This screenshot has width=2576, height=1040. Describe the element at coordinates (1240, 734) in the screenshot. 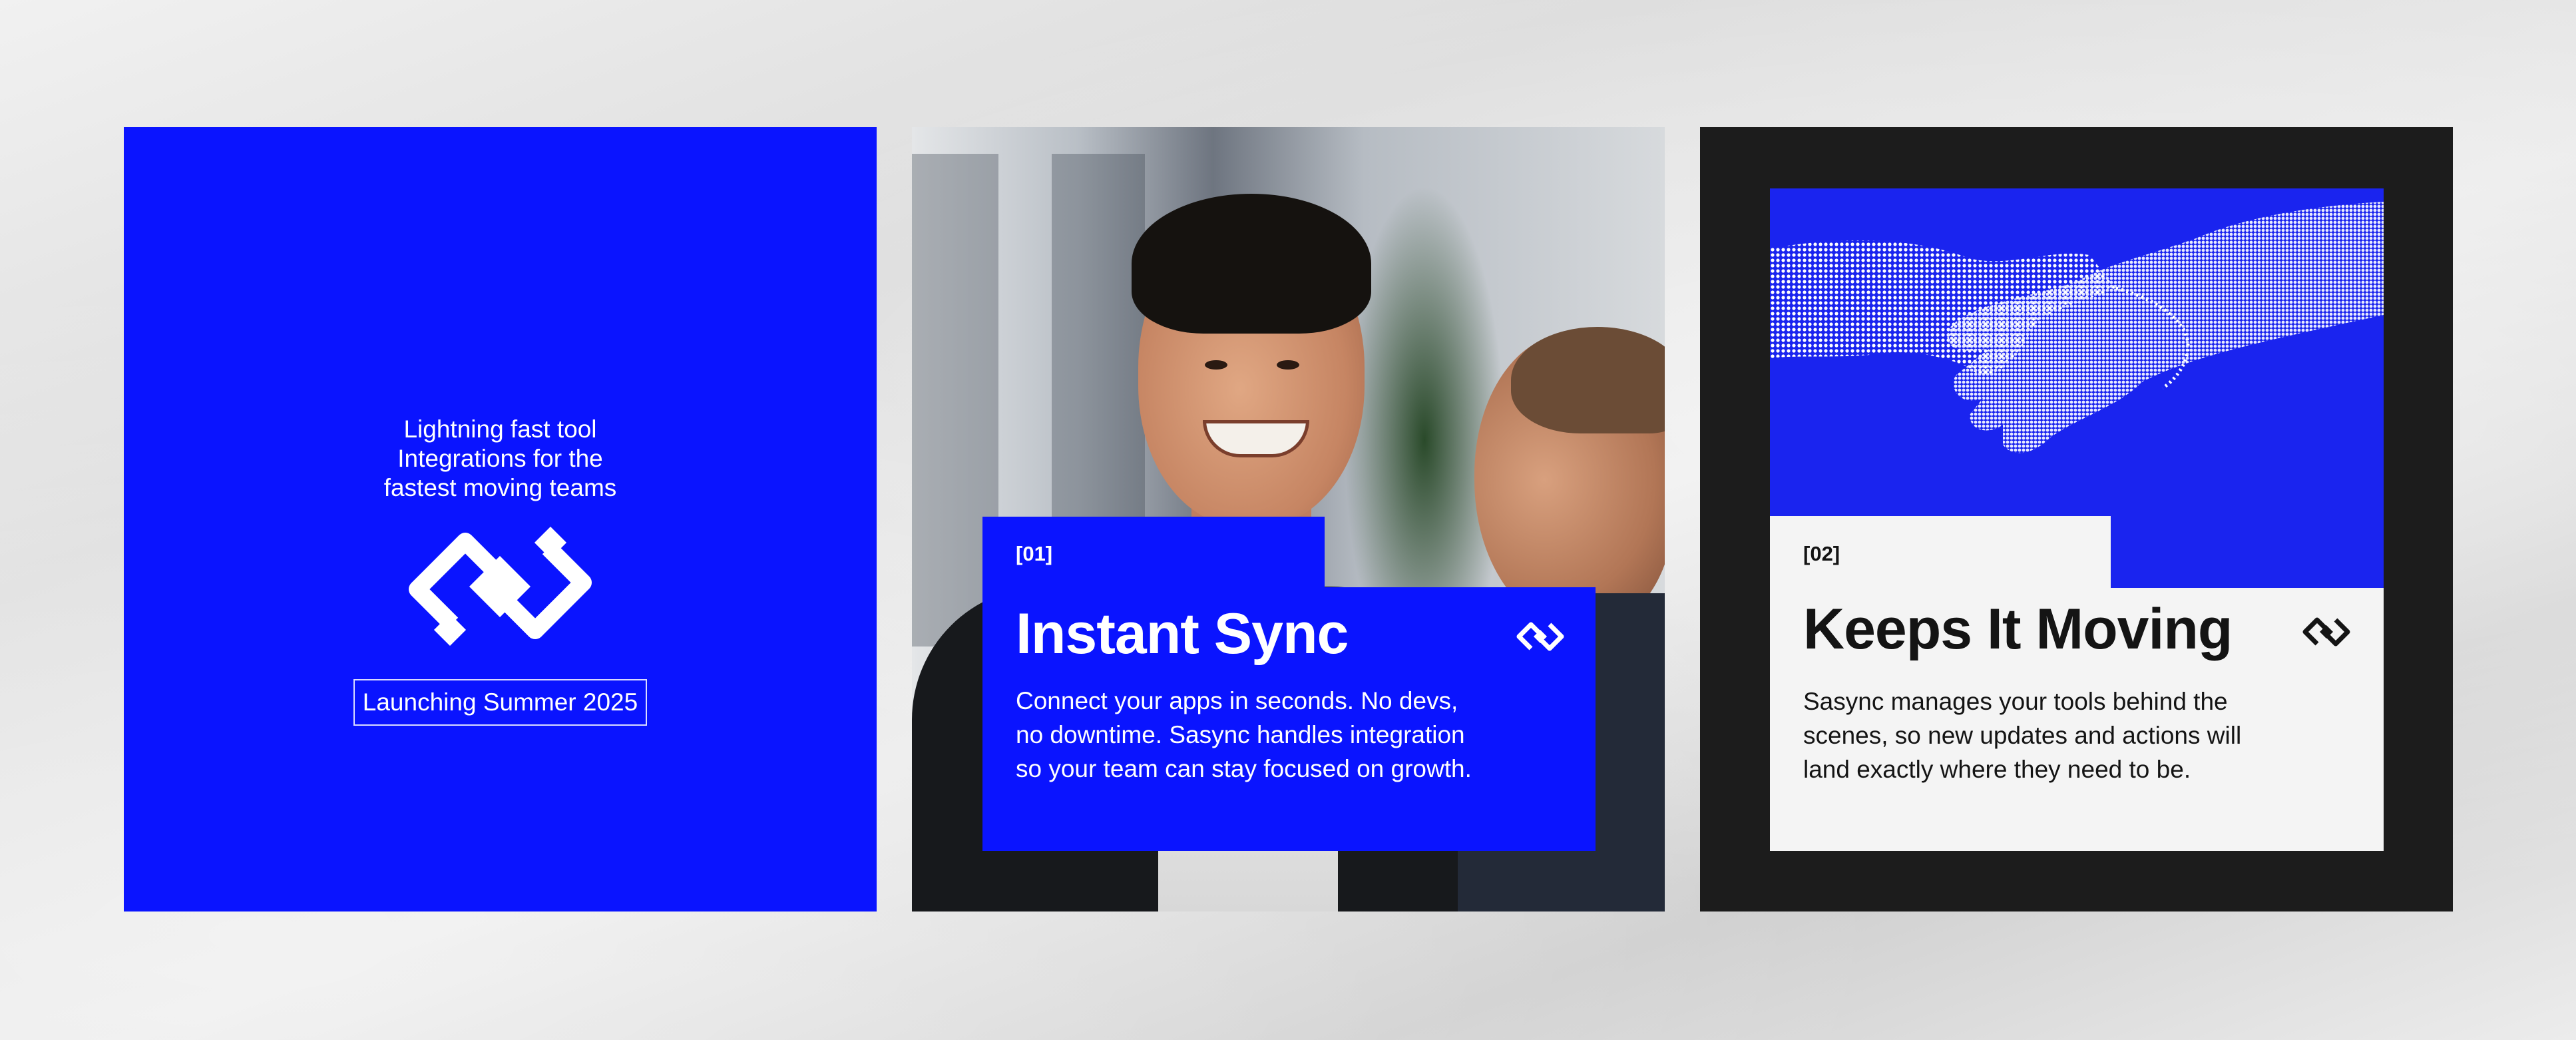

I see `feature-description-line-2: no downtime. Sasync handles integration` at that location.